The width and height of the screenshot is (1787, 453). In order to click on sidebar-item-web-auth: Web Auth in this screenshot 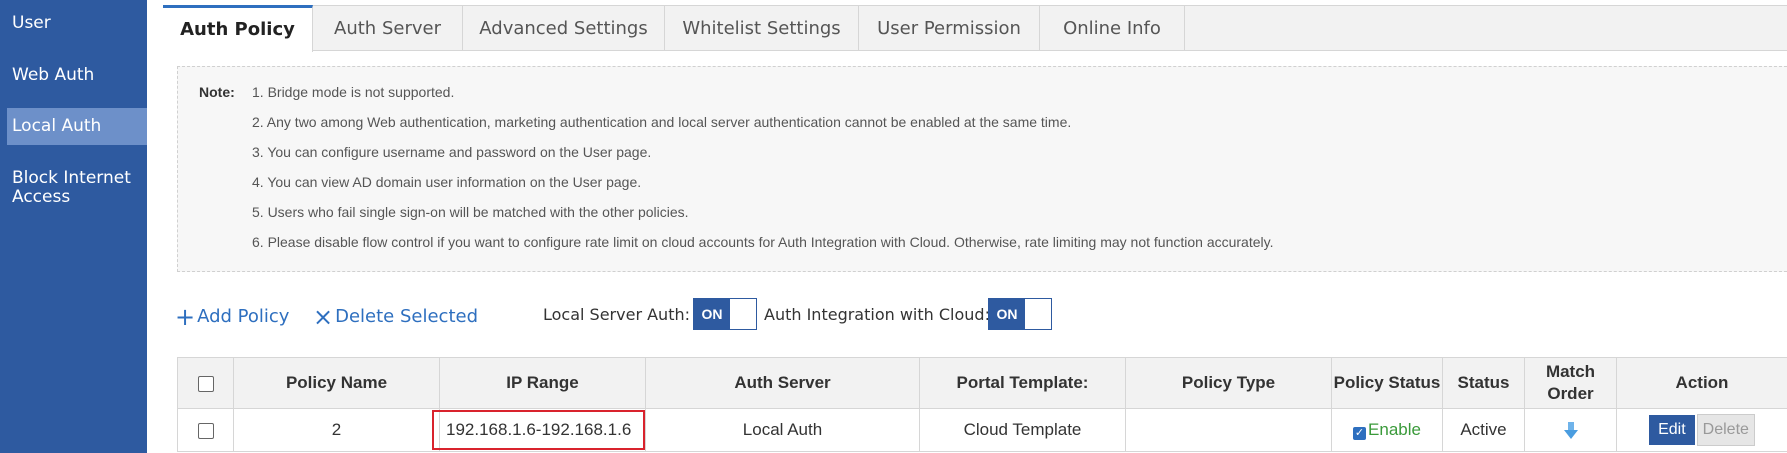, I will do `click(77, 75)`.